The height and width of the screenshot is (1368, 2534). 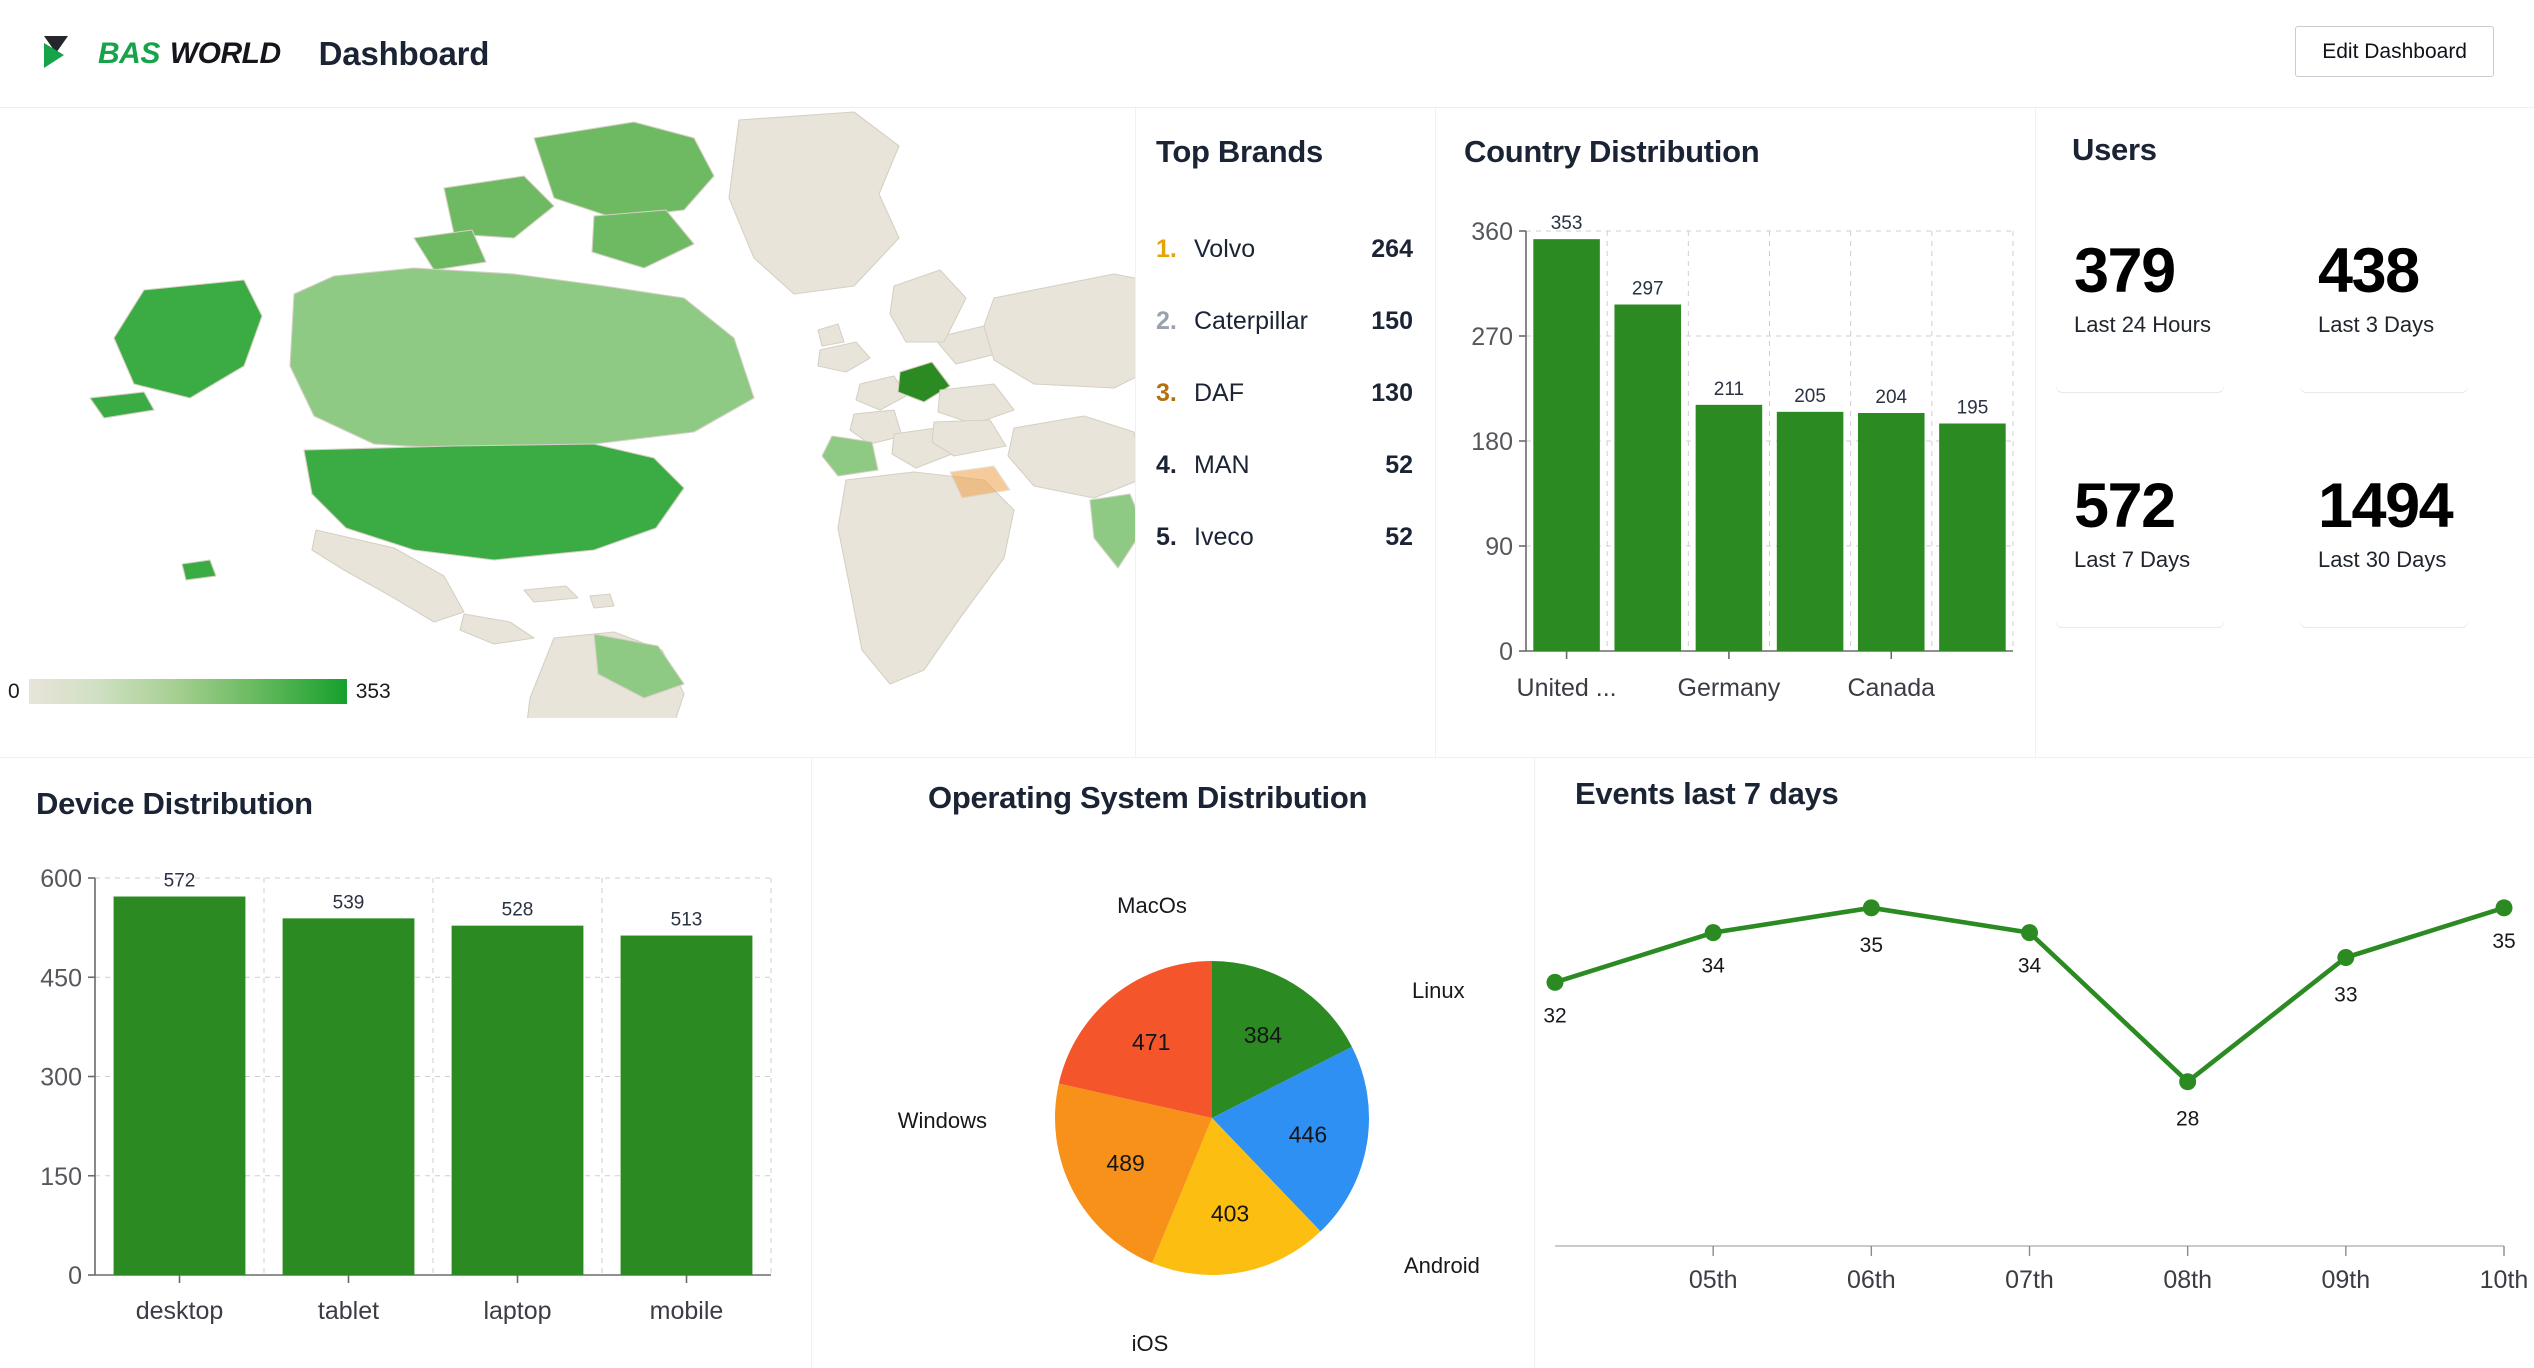 I want to click on brand-rank: 2., so click(x=1166, y=320).